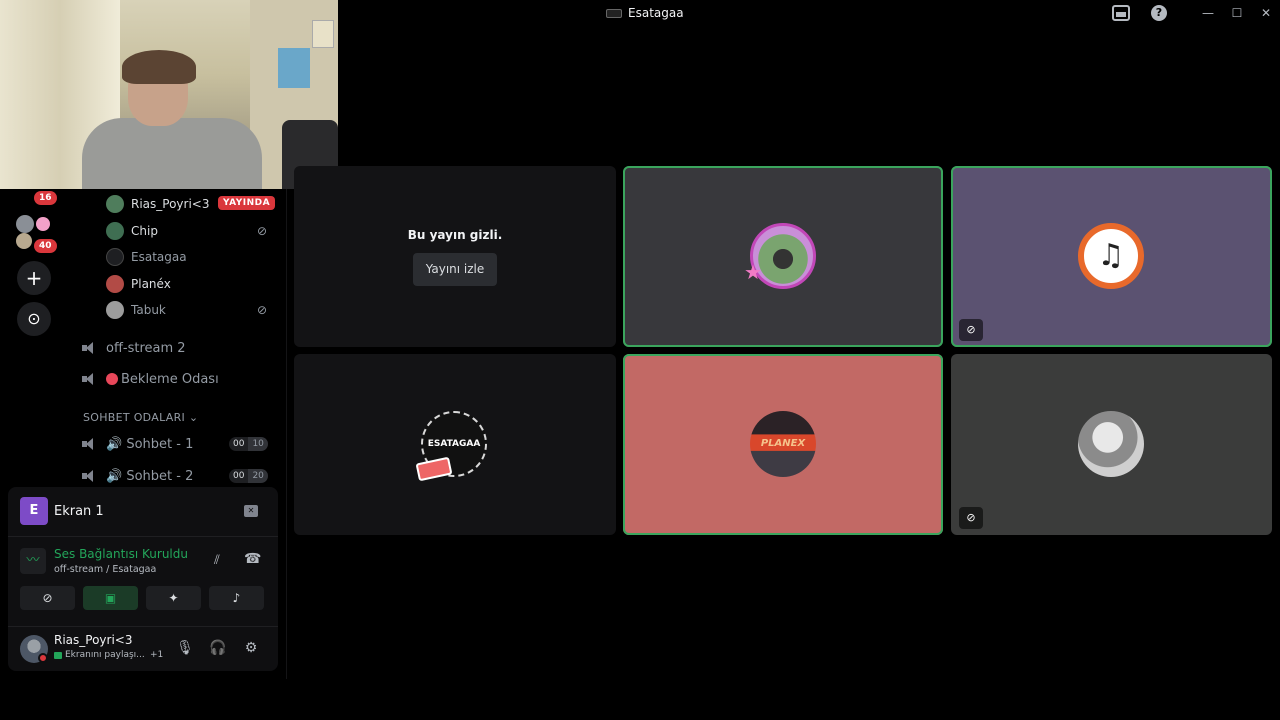 The height and width of the screenshot is (720, 1280). Describe the element at coordinates (217, 560) in the screenshot. I see `noise-suppression-icon: ⫽` at that location.